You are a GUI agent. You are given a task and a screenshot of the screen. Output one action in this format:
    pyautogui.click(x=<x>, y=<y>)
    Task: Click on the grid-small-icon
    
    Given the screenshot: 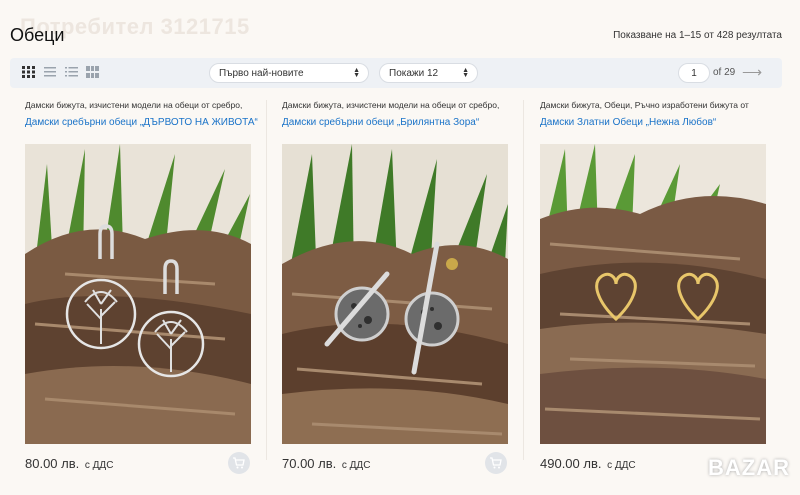 What is the action you would take?
    pyautogui.click(x=93, y=72)
    